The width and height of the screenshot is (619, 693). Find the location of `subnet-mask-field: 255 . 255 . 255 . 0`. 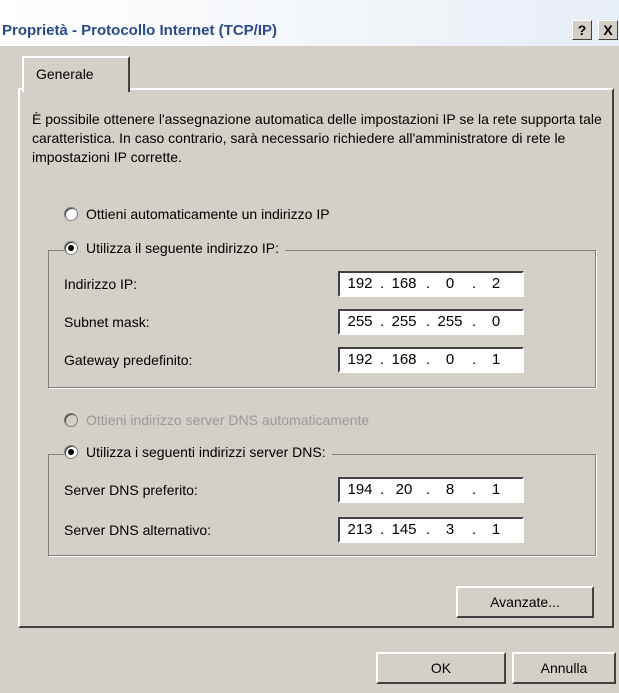

subnet-mask-field: 255 . 255 . 255 . 0 is located at coordinates (431, 322).